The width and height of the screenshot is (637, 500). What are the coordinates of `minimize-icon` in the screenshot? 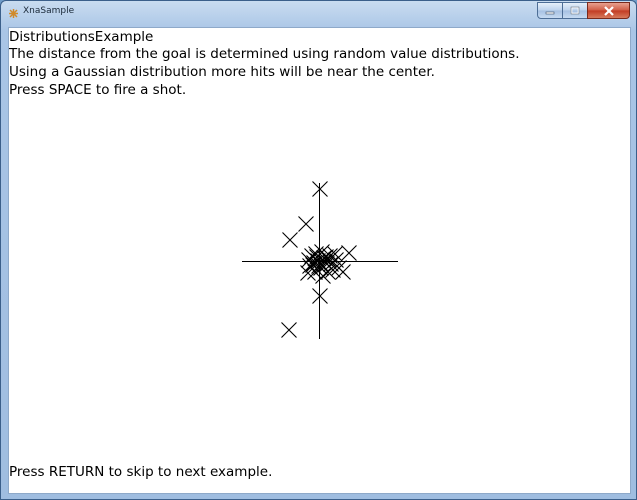 It's located at (550, 12).